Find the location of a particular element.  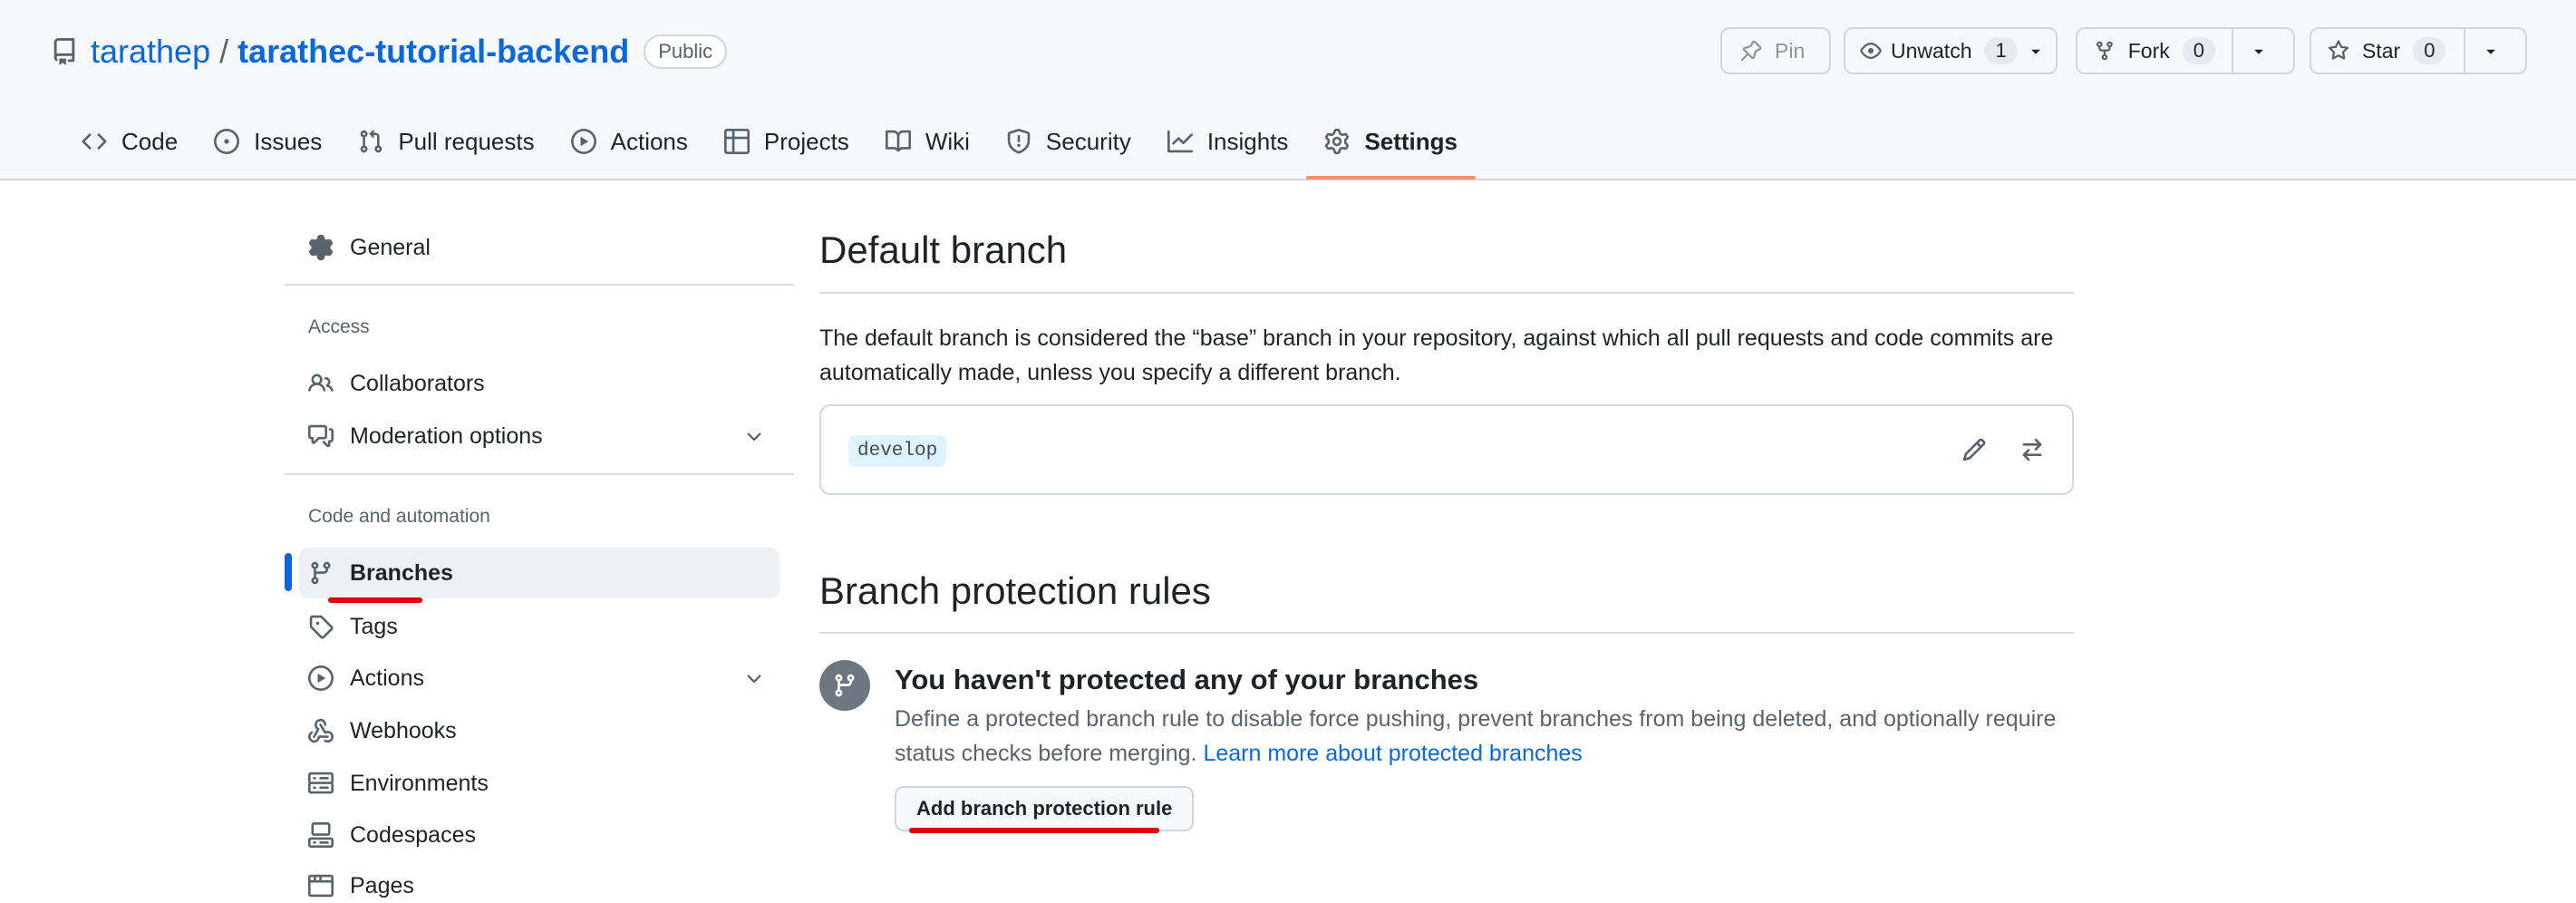

codespaces-icon is located at coordinates (321, 835).